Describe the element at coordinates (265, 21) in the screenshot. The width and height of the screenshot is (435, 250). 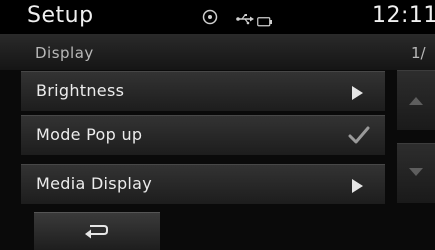
I see `battery-icon` at that location.